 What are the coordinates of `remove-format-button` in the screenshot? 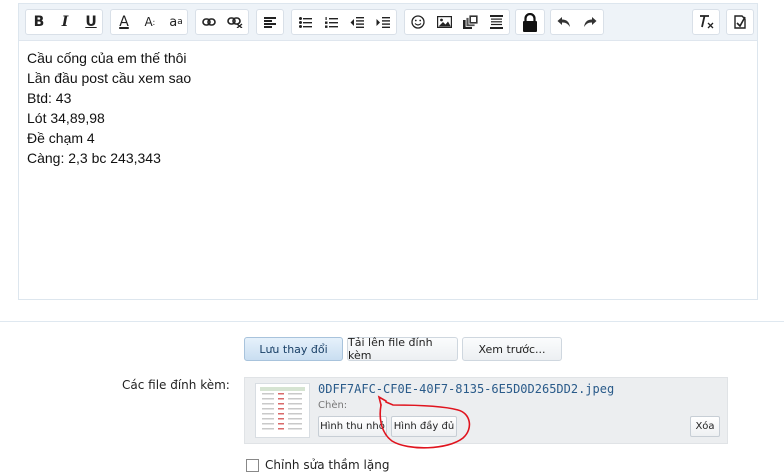 It's located at (706, 22).